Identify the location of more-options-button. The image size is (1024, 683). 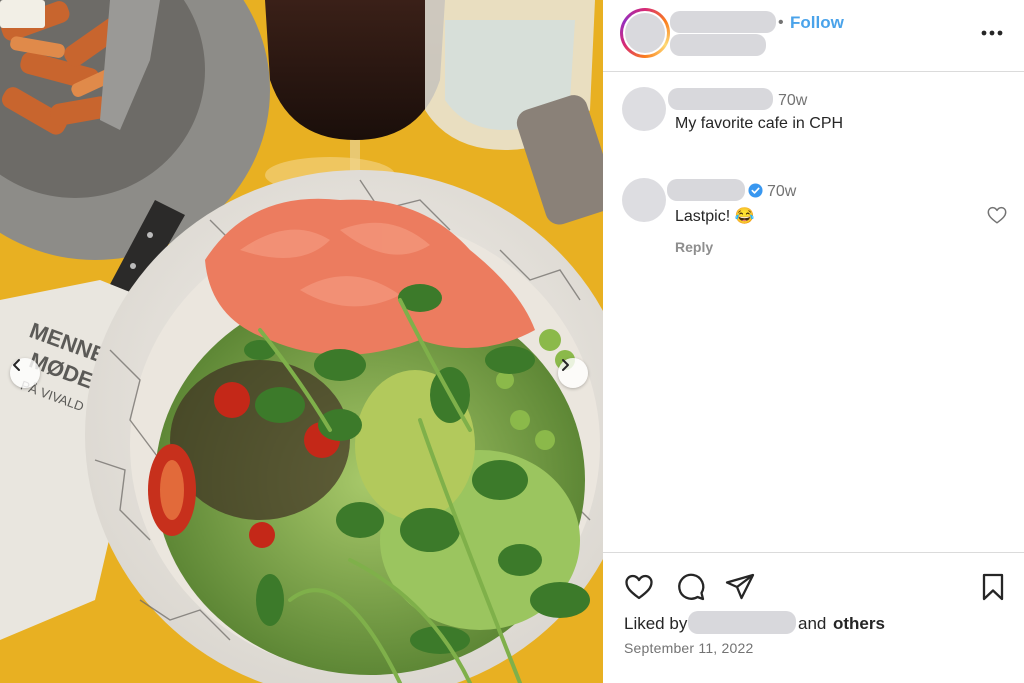
(992, 33).